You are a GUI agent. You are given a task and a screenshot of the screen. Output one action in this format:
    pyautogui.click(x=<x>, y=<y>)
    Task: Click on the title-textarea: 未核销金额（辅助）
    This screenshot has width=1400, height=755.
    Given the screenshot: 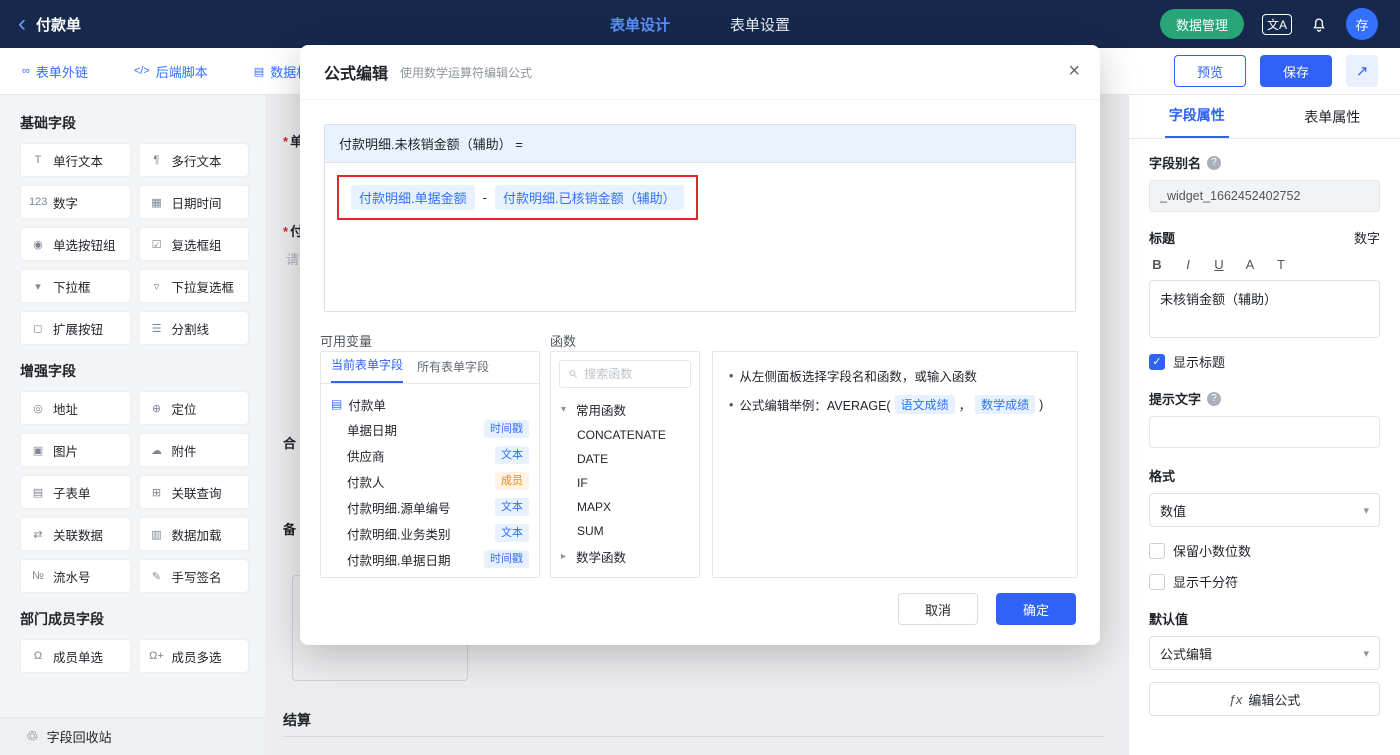 What is the action you would take?
    pyautogui.click(x=1264, y=309)
    